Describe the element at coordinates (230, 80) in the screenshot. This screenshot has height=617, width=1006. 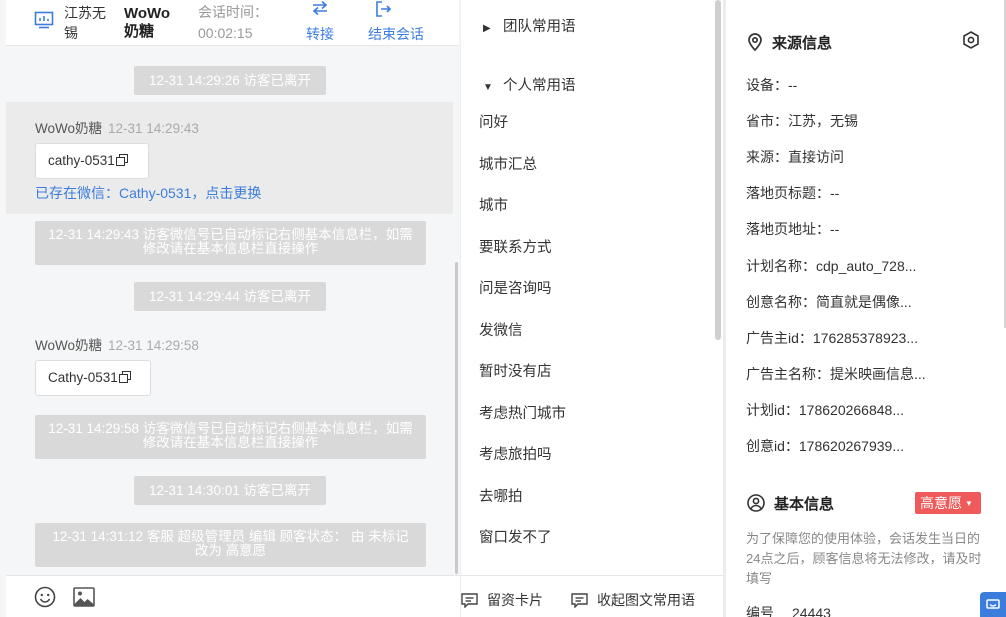
I see `system-message: 12-31 14:29:26 访客已离开` at that location.